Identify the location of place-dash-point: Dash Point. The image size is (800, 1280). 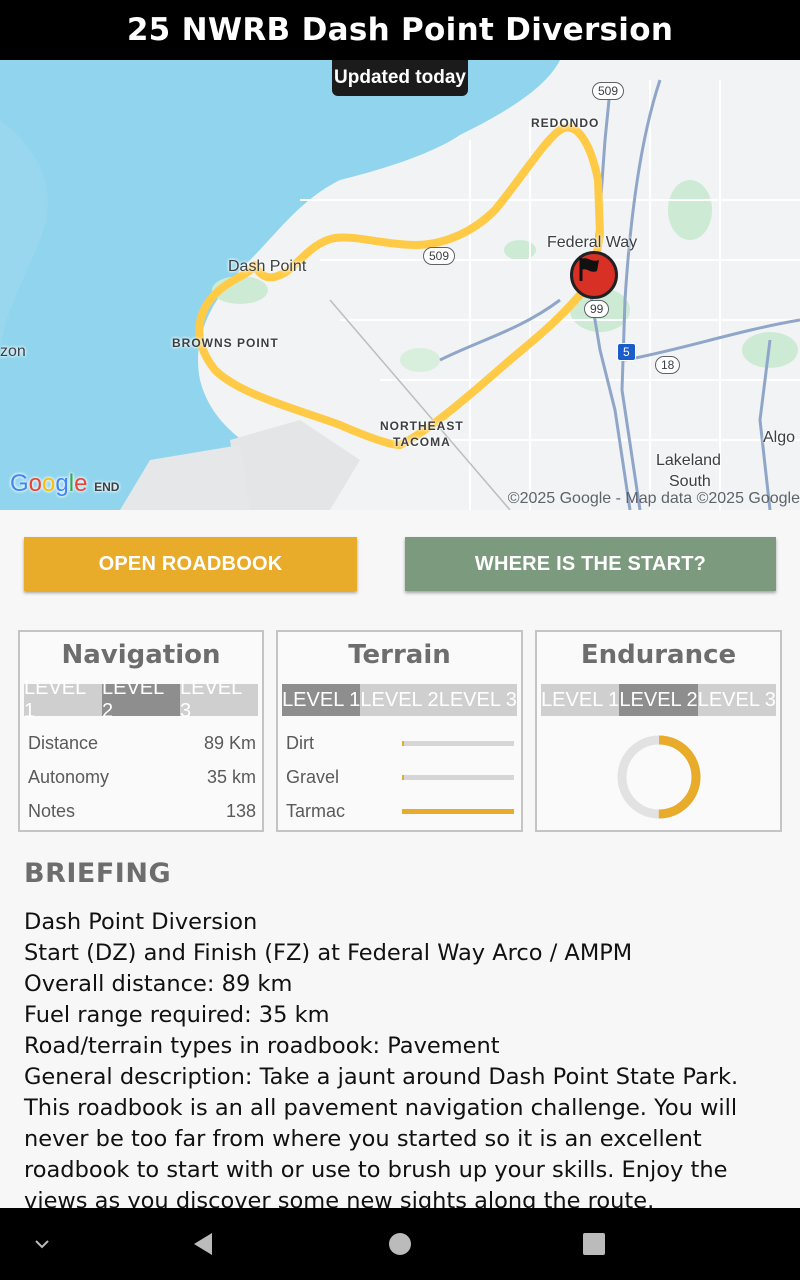
(267, 266).